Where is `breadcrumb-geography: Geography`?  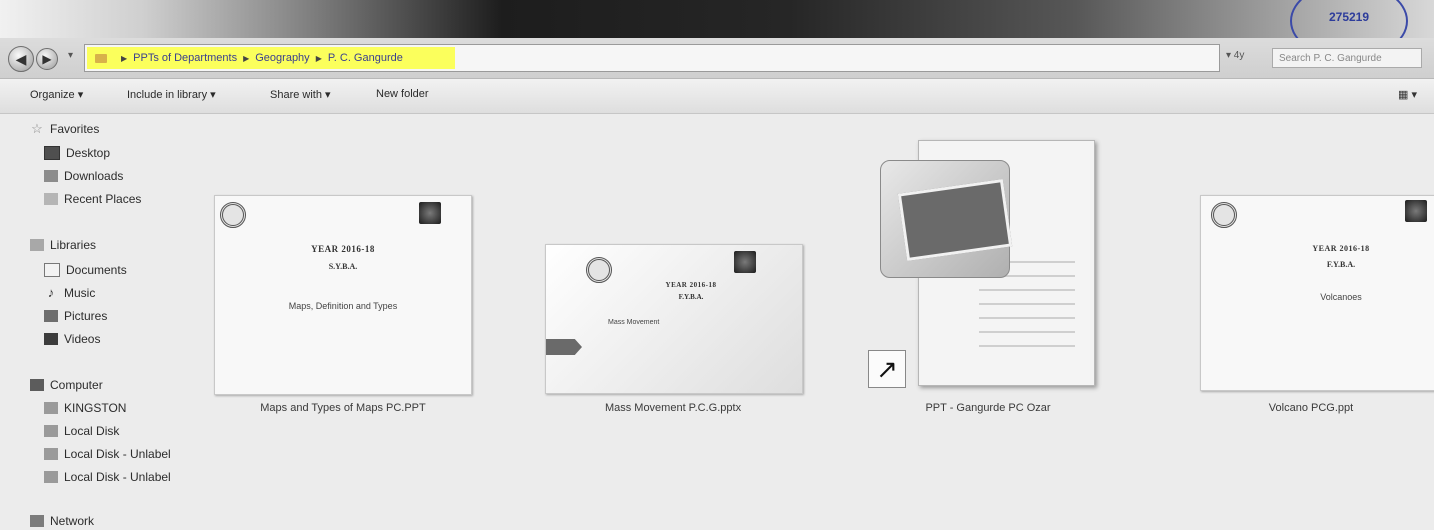
breadcrumb-geography: Geography is located at coordinates (282, 58).